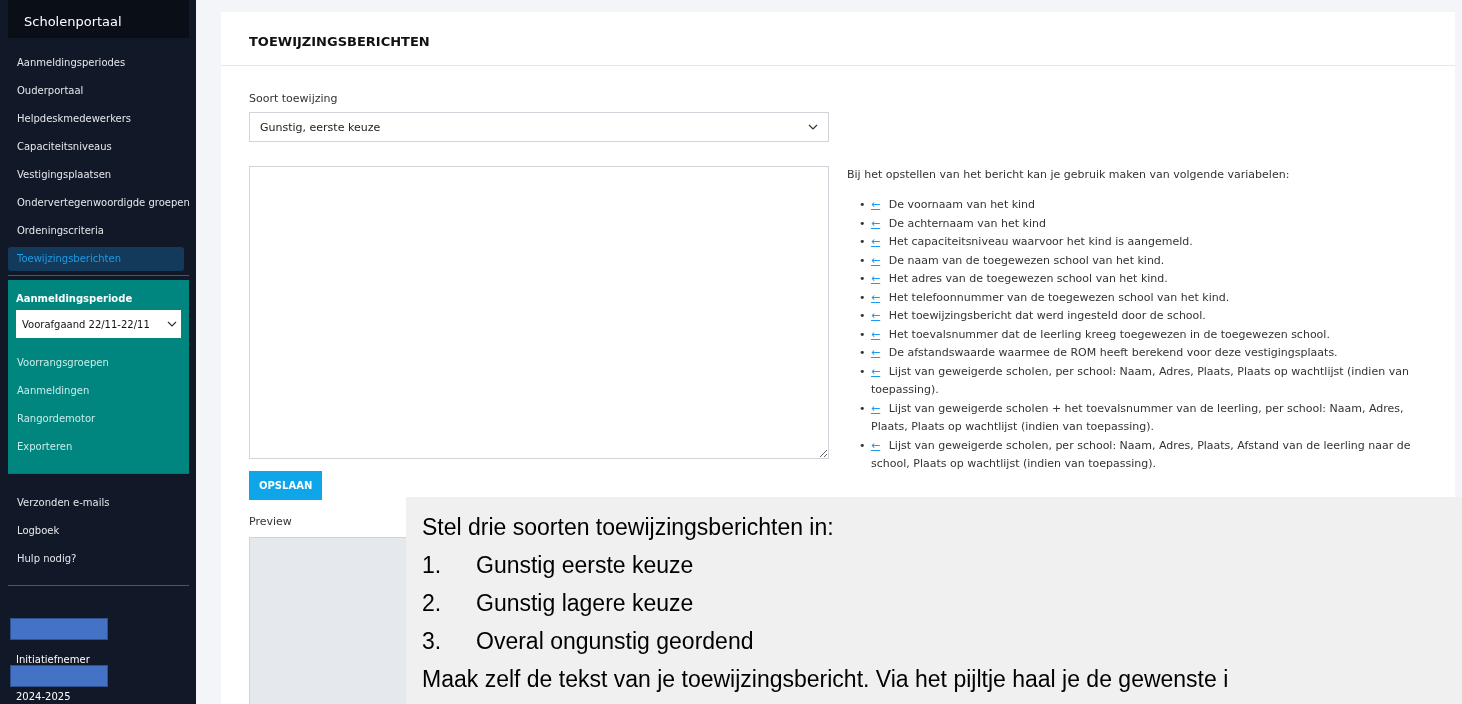 Image resolution: width=1462 pixels, height=704 pixels. What do you see at coordinates (98, 531) in the screenshot?
I see `sidebar-item: Logboek` at bounding box center [98, 531].